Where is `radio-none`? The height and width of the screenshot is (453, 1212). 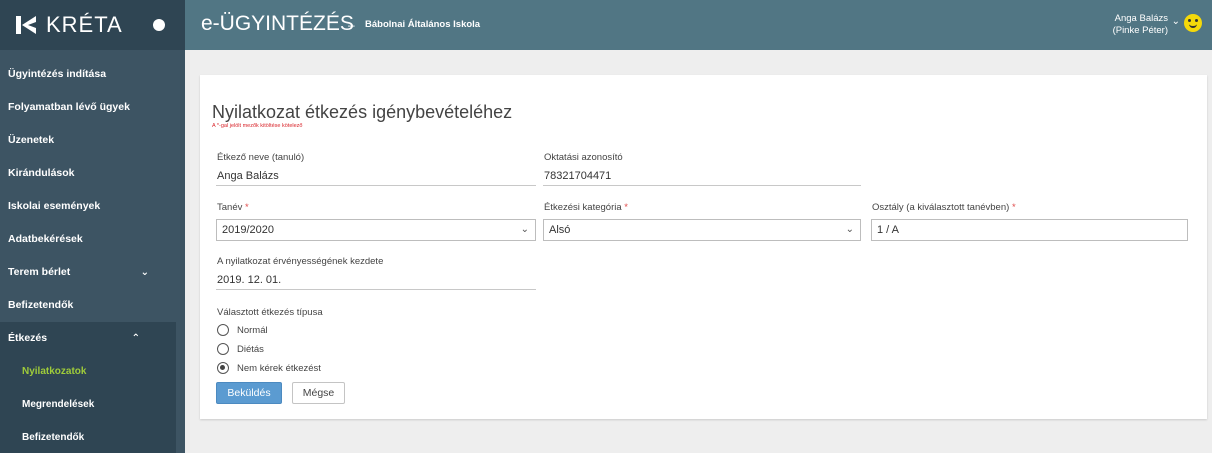
radio-none is located at coordinates (223, 368).